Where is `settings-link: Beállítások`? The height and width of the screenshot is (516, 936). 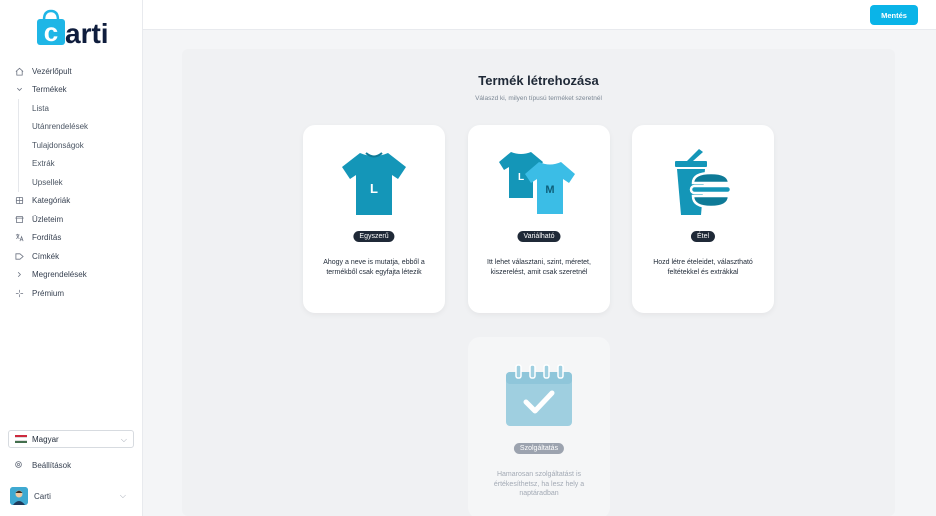
settings-link: Beállítások is located at coordinates (42, 465).